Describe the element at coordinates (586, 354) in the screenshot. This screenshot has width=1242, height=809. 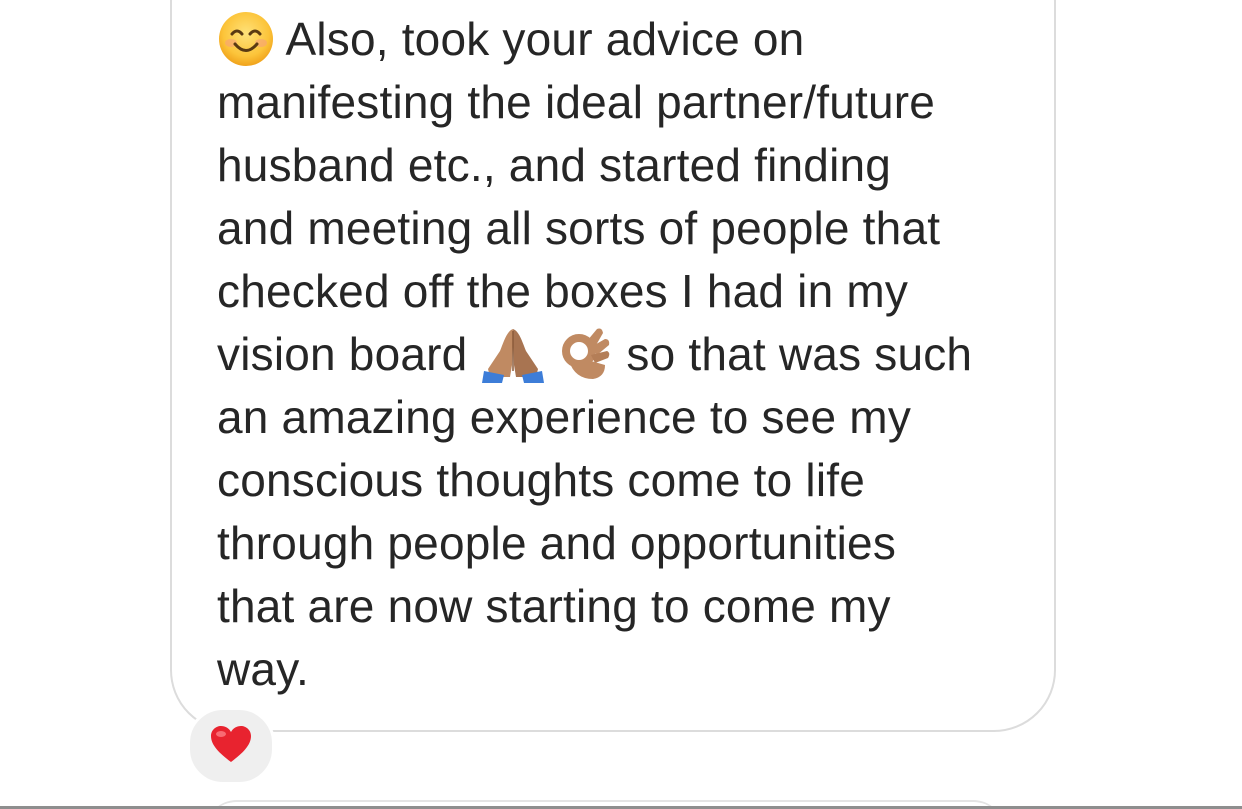
I see `ok-hand-emoji-icon` at that location.